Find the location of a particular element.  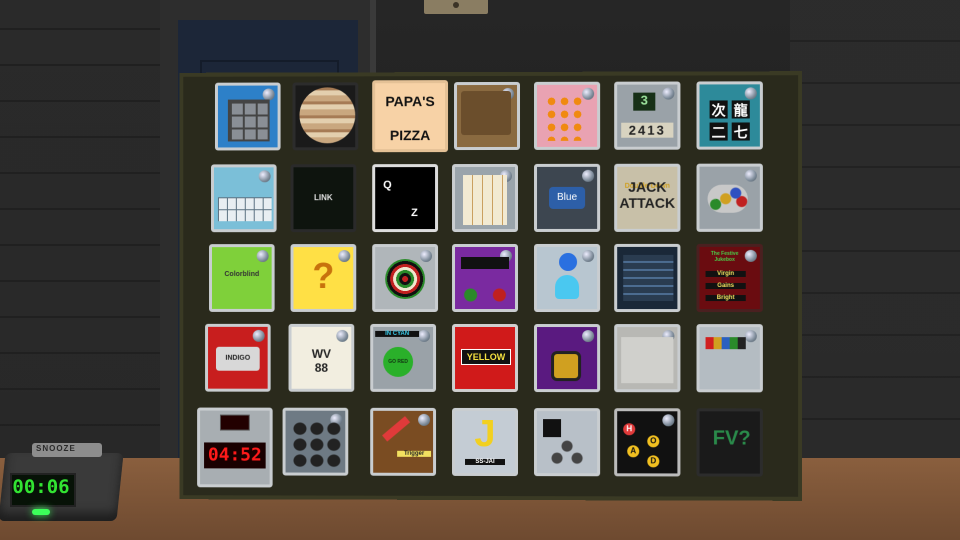

module-cyan: IN CYAN GO RED is located at coordinates (403, 358).